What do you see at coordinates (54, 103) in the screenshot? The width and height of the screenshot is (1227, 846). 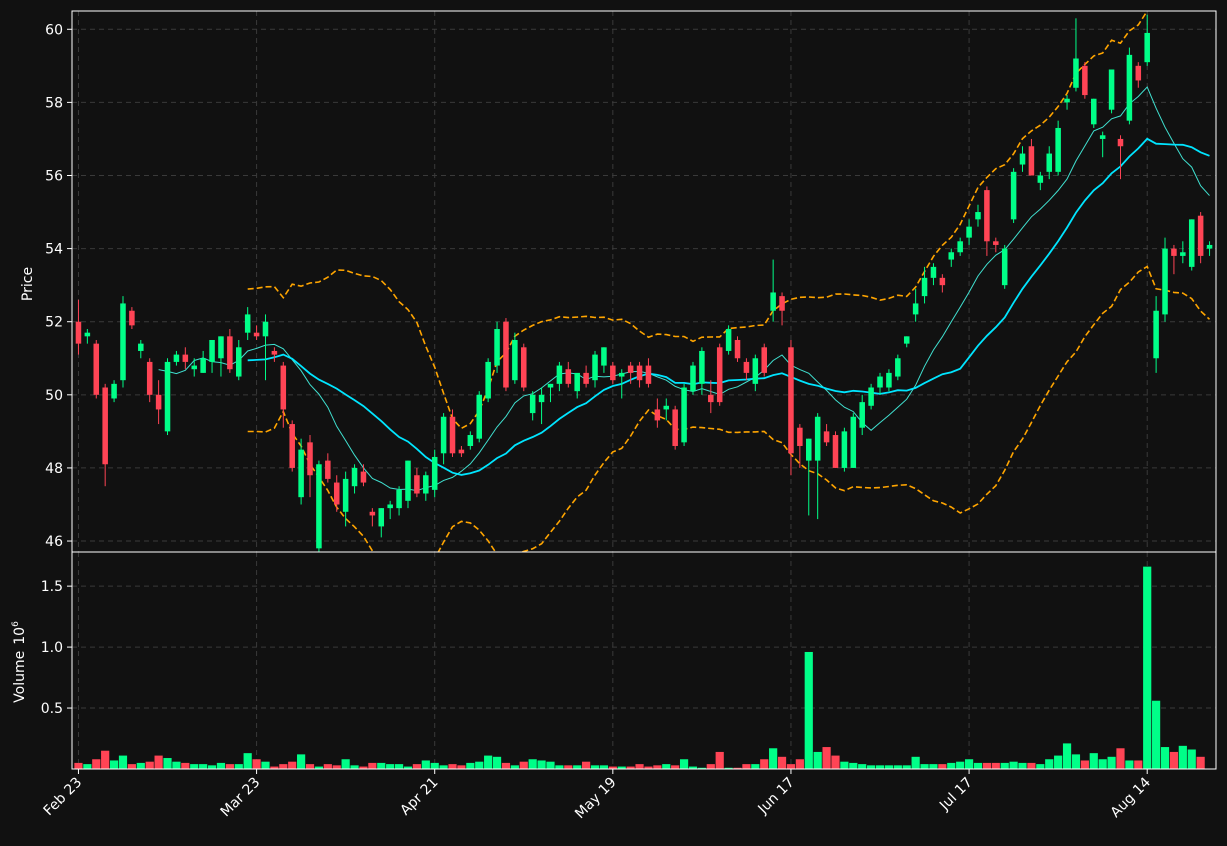 I see `price-tick-label: 58` at bounding box center [54, 103].